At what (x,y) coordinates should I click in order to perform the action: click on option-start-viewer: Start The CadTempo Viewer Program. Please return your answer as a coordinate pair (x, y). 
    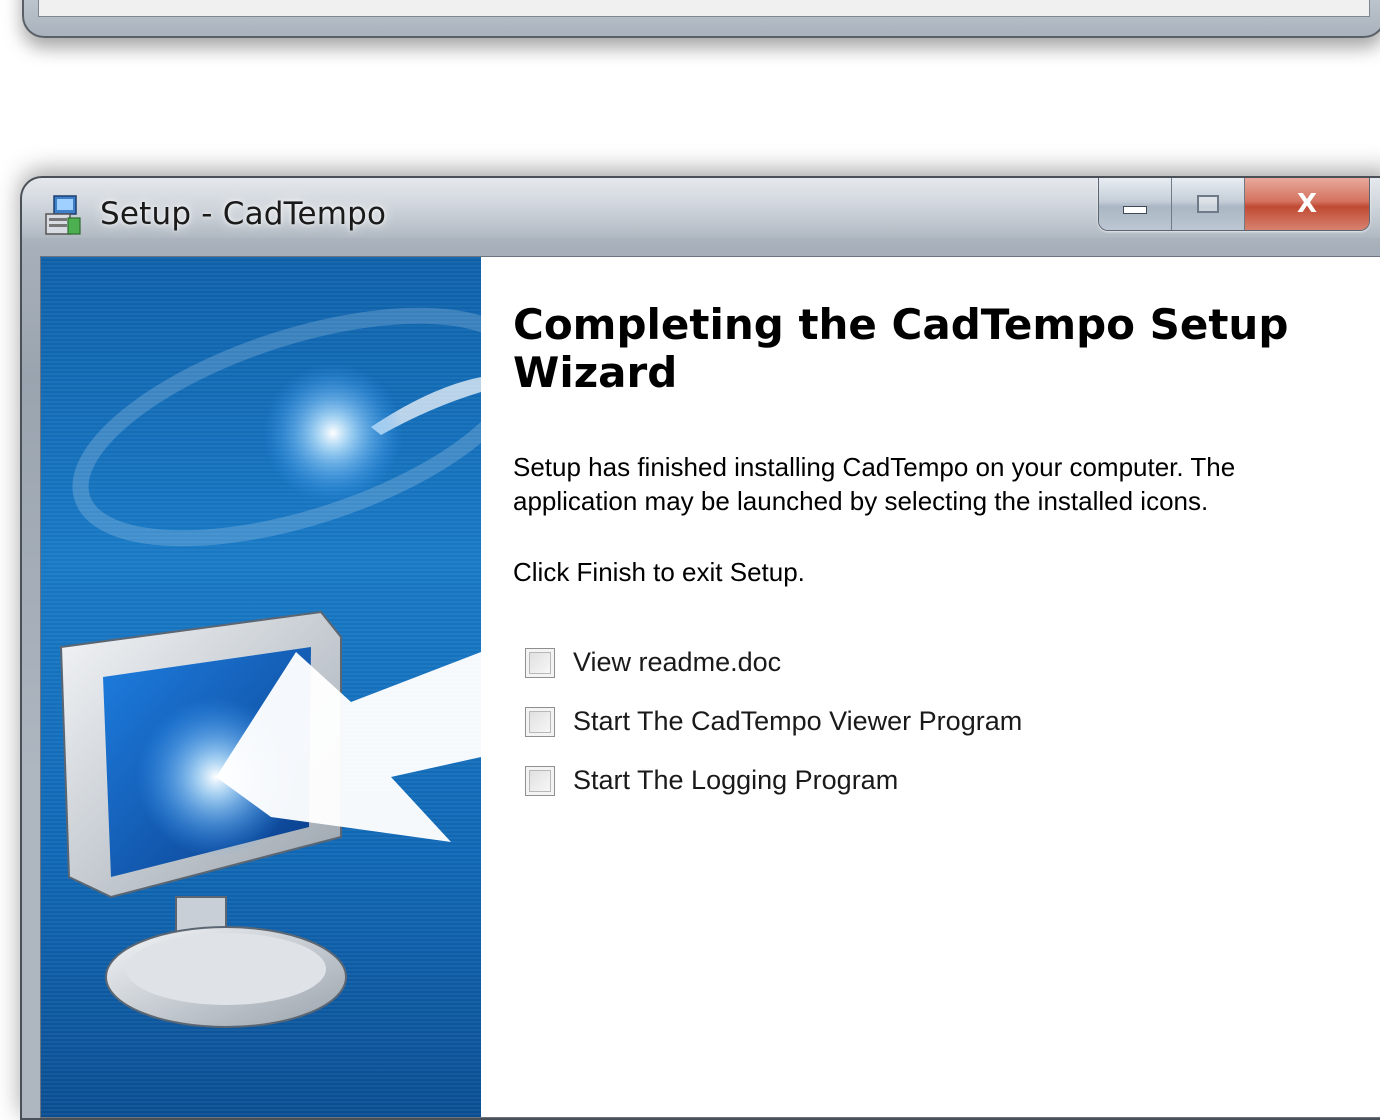
    Looking at the image, I should click on (773, 721).